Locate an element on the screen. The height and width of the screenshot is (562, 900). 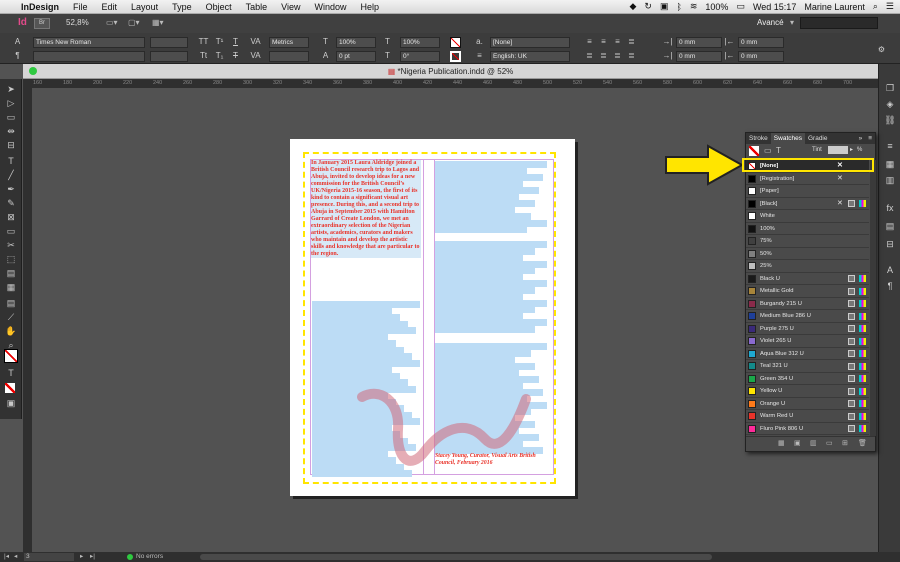
swatch-row: Warm Red U is located at coordinates (807, 416).